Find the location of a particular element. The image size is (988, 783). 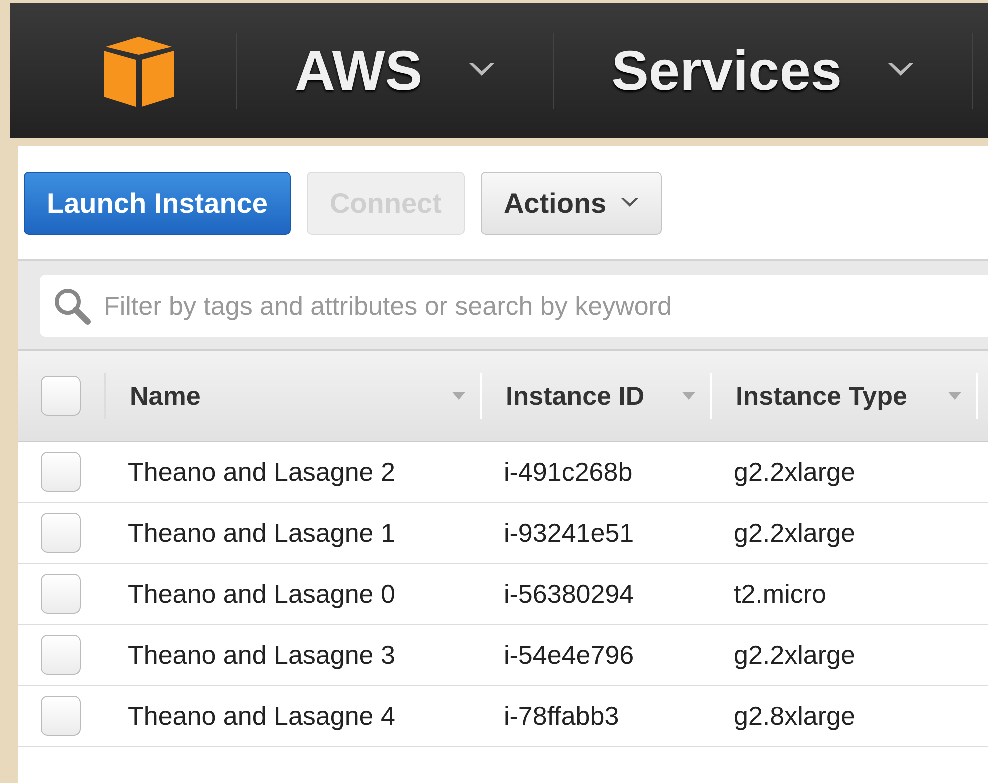

table-cell: t2.micro is located at coordinates (780, 594).